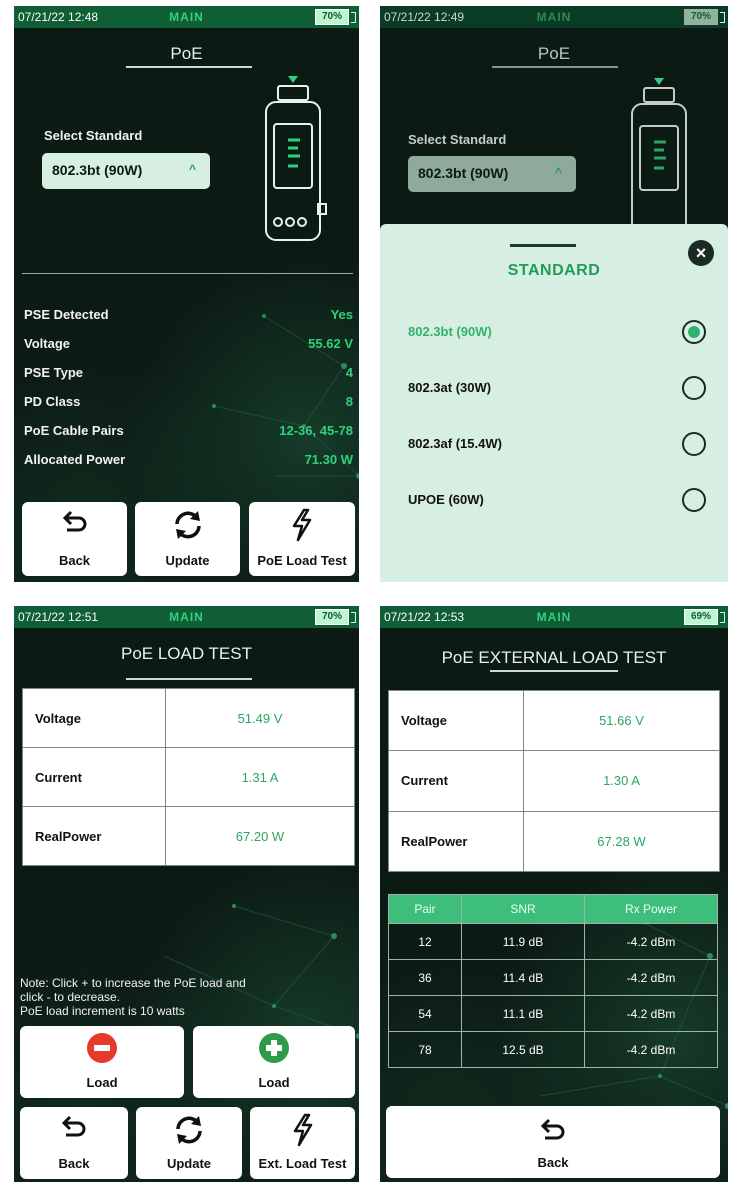 The width and height of the screenshot is (732, 1184). I want to click on column-header: Pair, so click(425, 909).